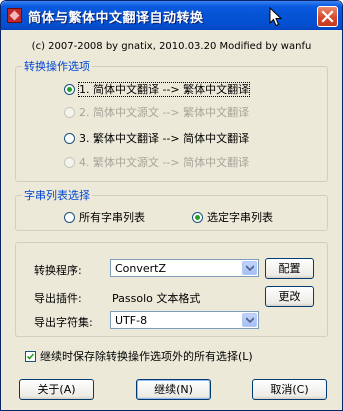 Image resolution: width=343 pixels, height=411 pixels. Describe the element at coordinates (156, 298) in the screenshot. I see `plugin-value: Passolo 文本格式` at that location.